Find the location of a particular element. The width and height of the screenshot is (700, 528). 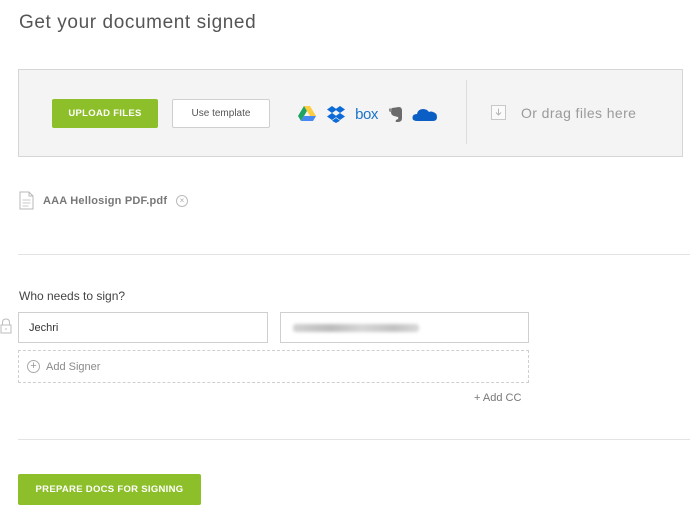

signer-name-input: Jechri is located at coordinates (143, 327).